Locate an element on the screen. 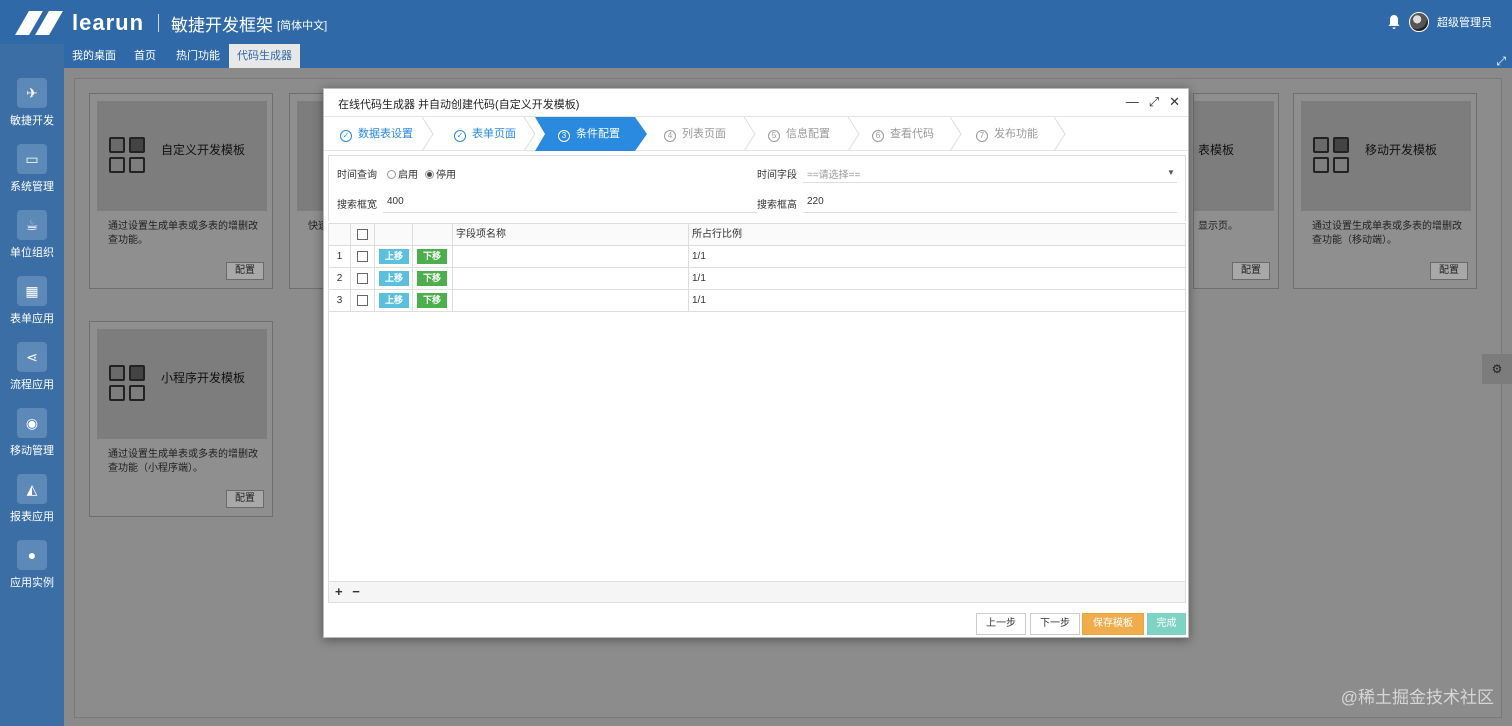  step-label: 查看代码 is located at coordinates (912, 134).